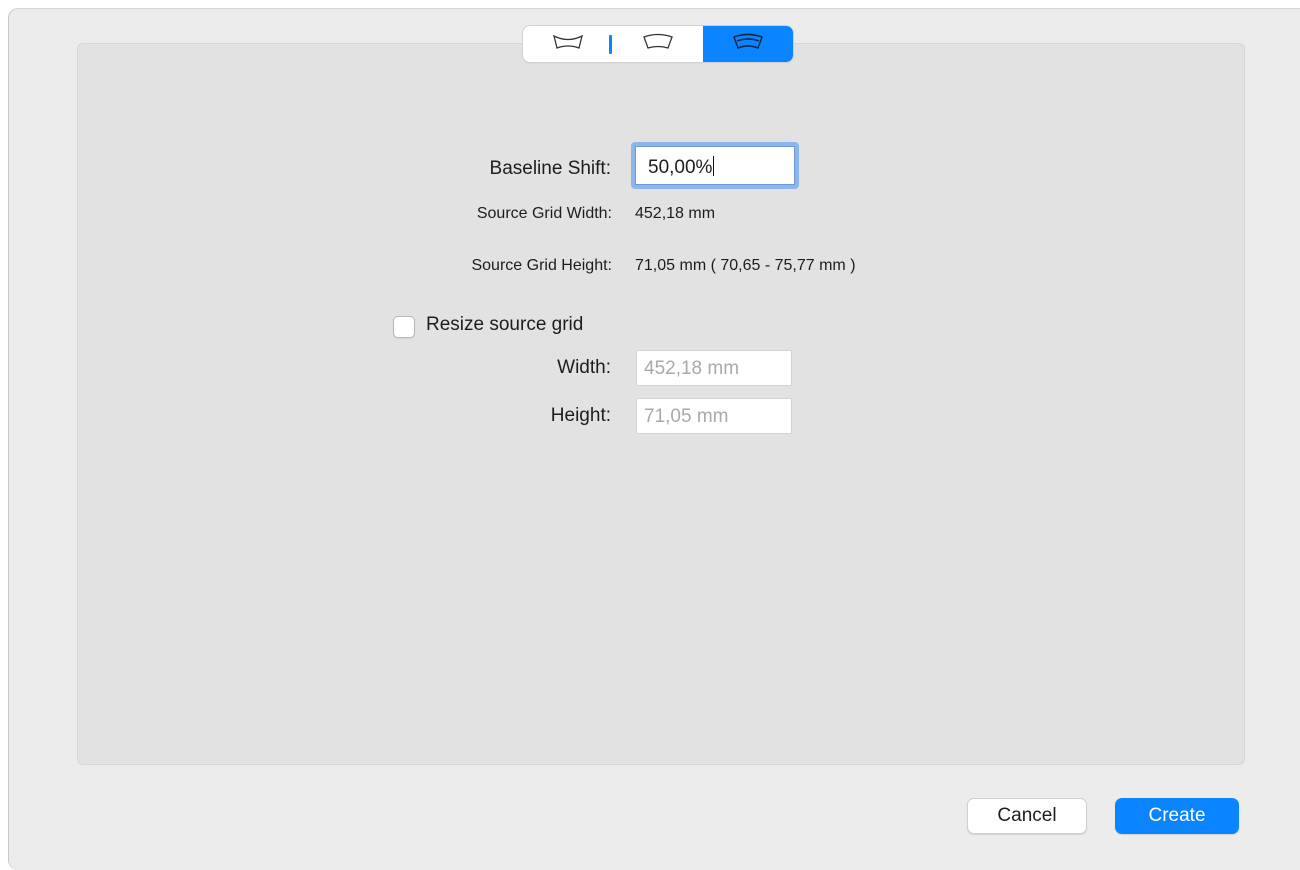  I want to click on cancel-button: Cancel, so click(1027, 816).